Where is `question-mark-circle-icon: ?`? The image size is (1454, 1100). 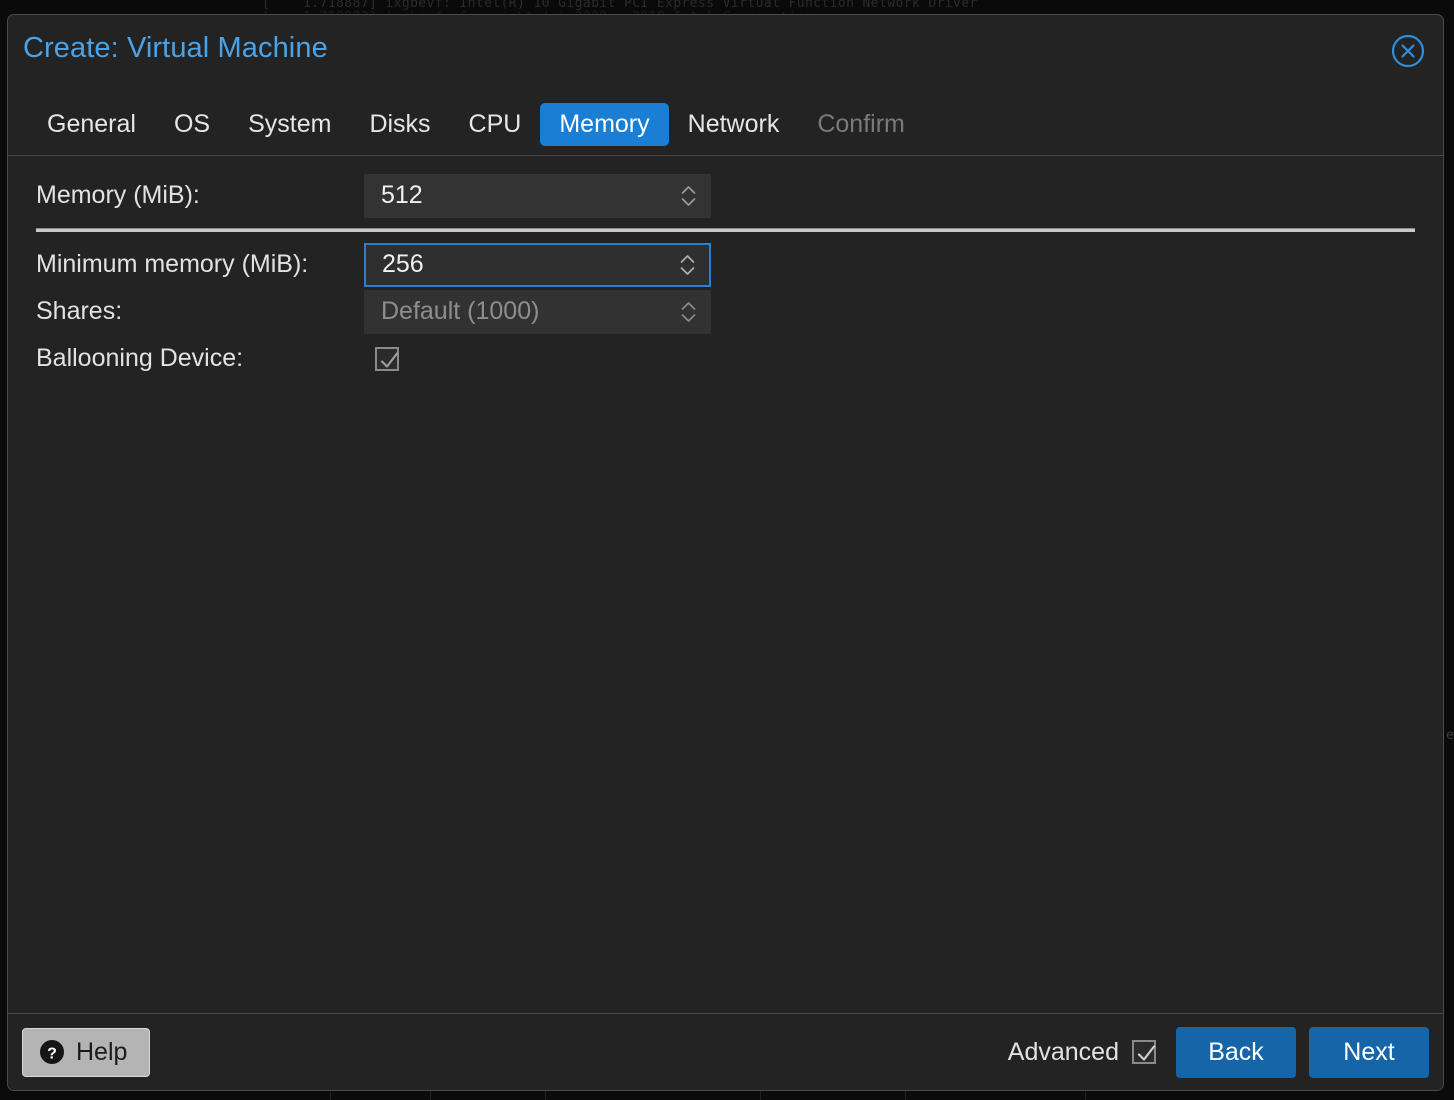
question-mark-circle-icon: ? is located at coordinates (52, 1052).